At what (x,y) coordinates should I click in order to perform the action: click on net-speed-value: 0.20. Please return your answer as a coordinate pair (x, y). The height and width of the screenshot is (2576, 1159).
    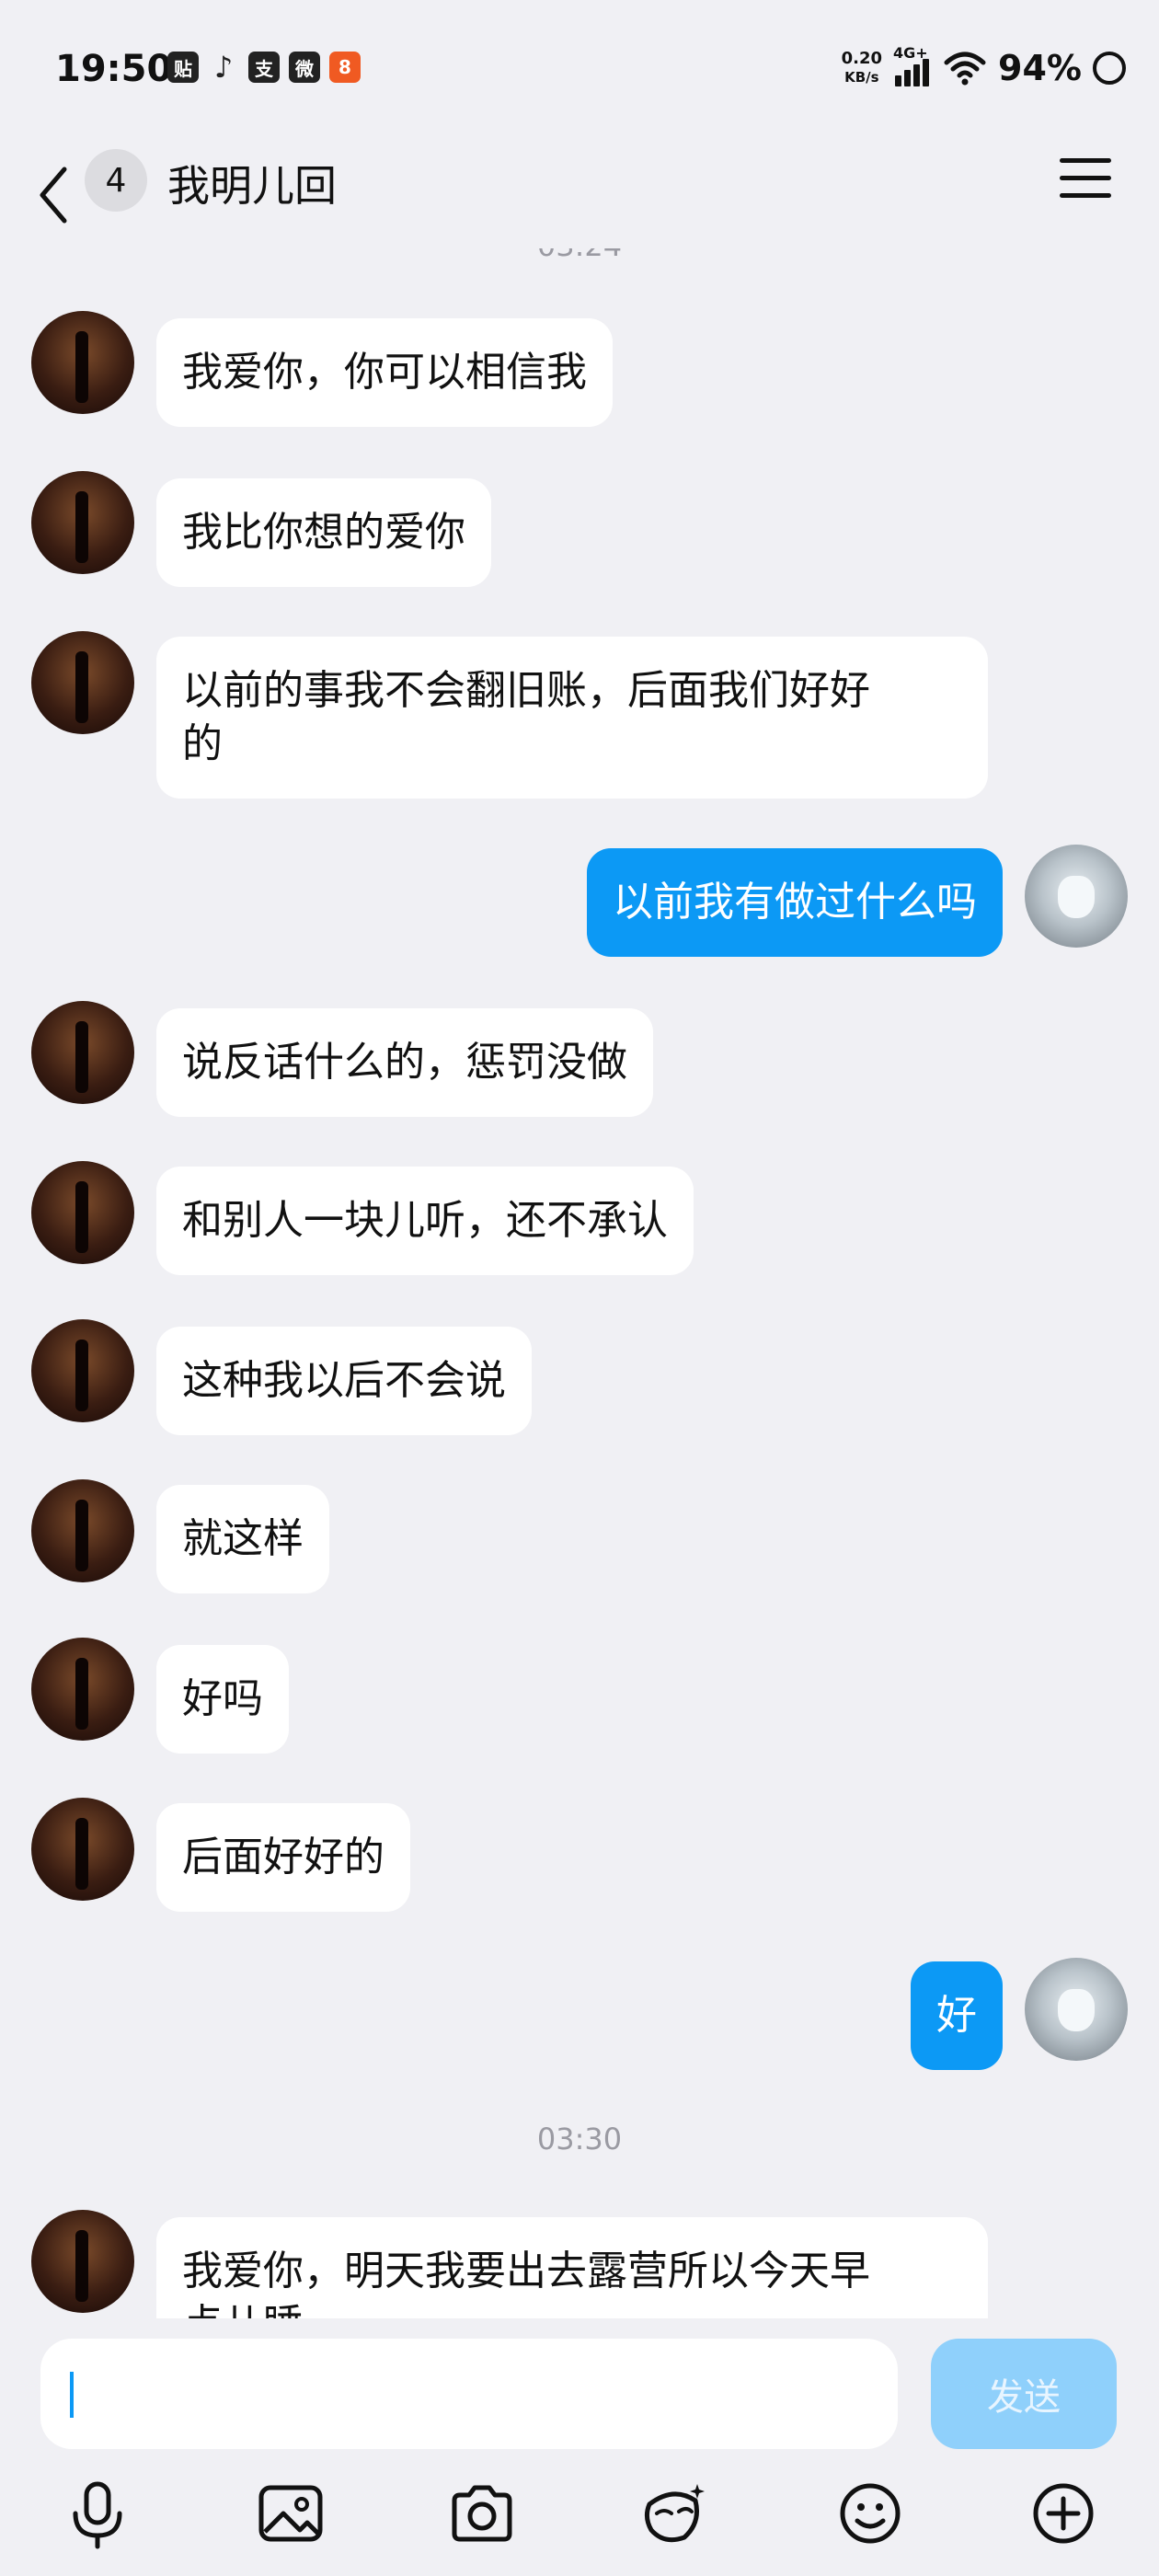
    Looking at the image, I should click on (862, 58).